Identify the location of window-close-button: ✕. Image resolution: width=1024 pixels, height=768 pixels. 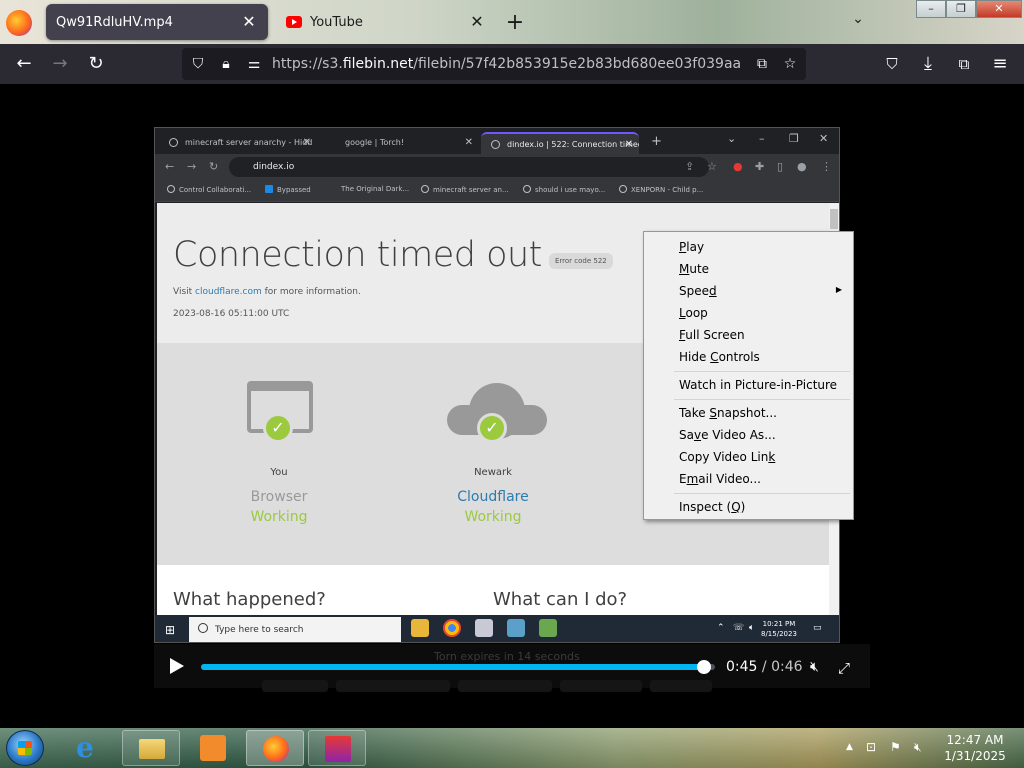
(999, 9).